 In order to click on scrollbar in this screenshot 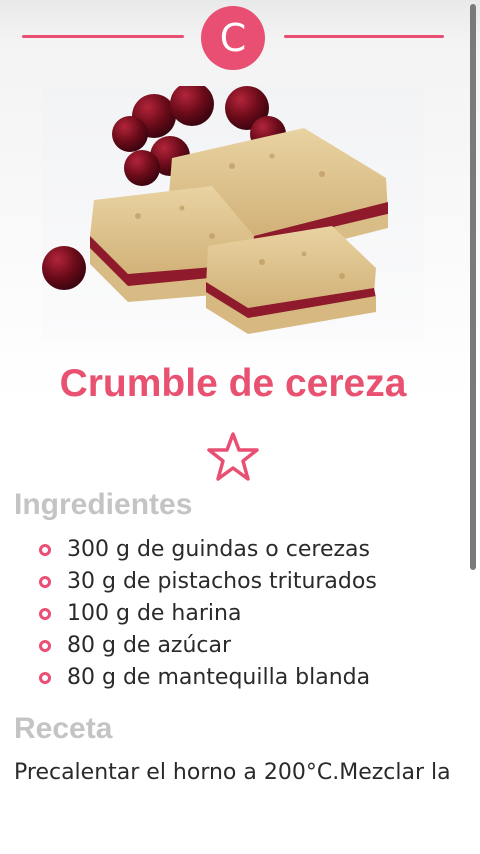, I will do `click(473, 287)`.